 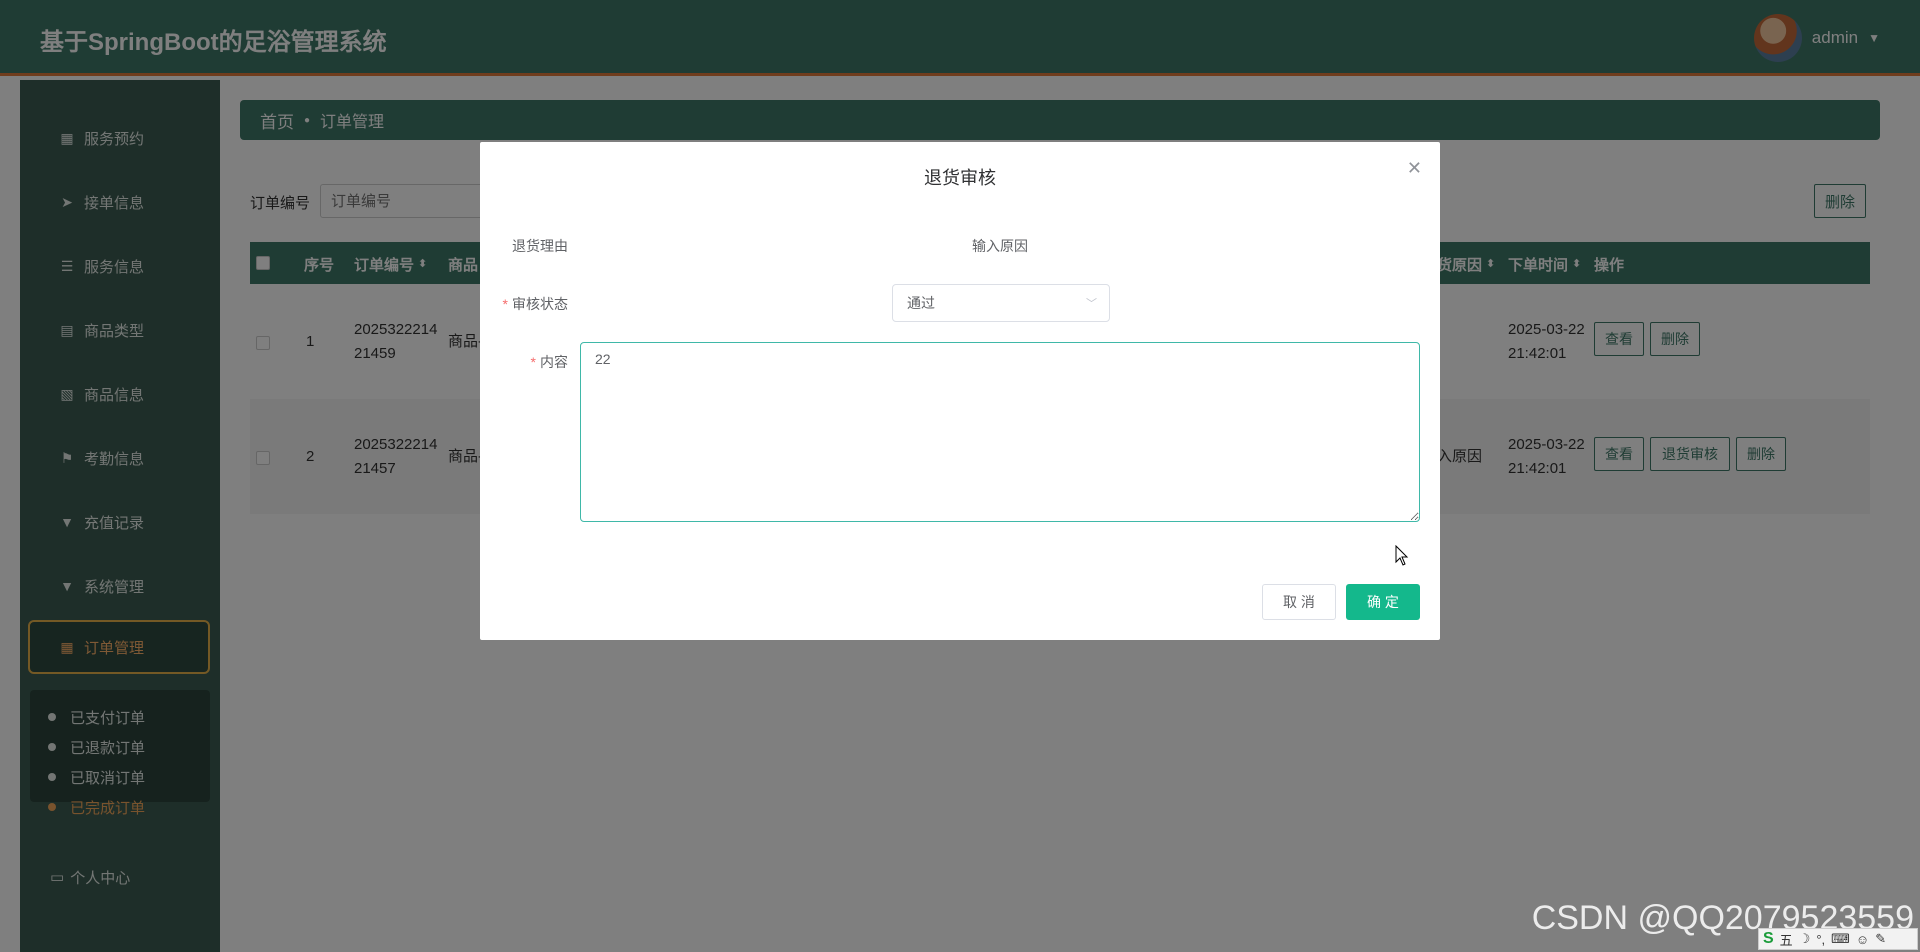 What do you see at coordinates (549, 362) in the screenshot?
I see `content-label: * 内容` at bounding box center [549, 362].